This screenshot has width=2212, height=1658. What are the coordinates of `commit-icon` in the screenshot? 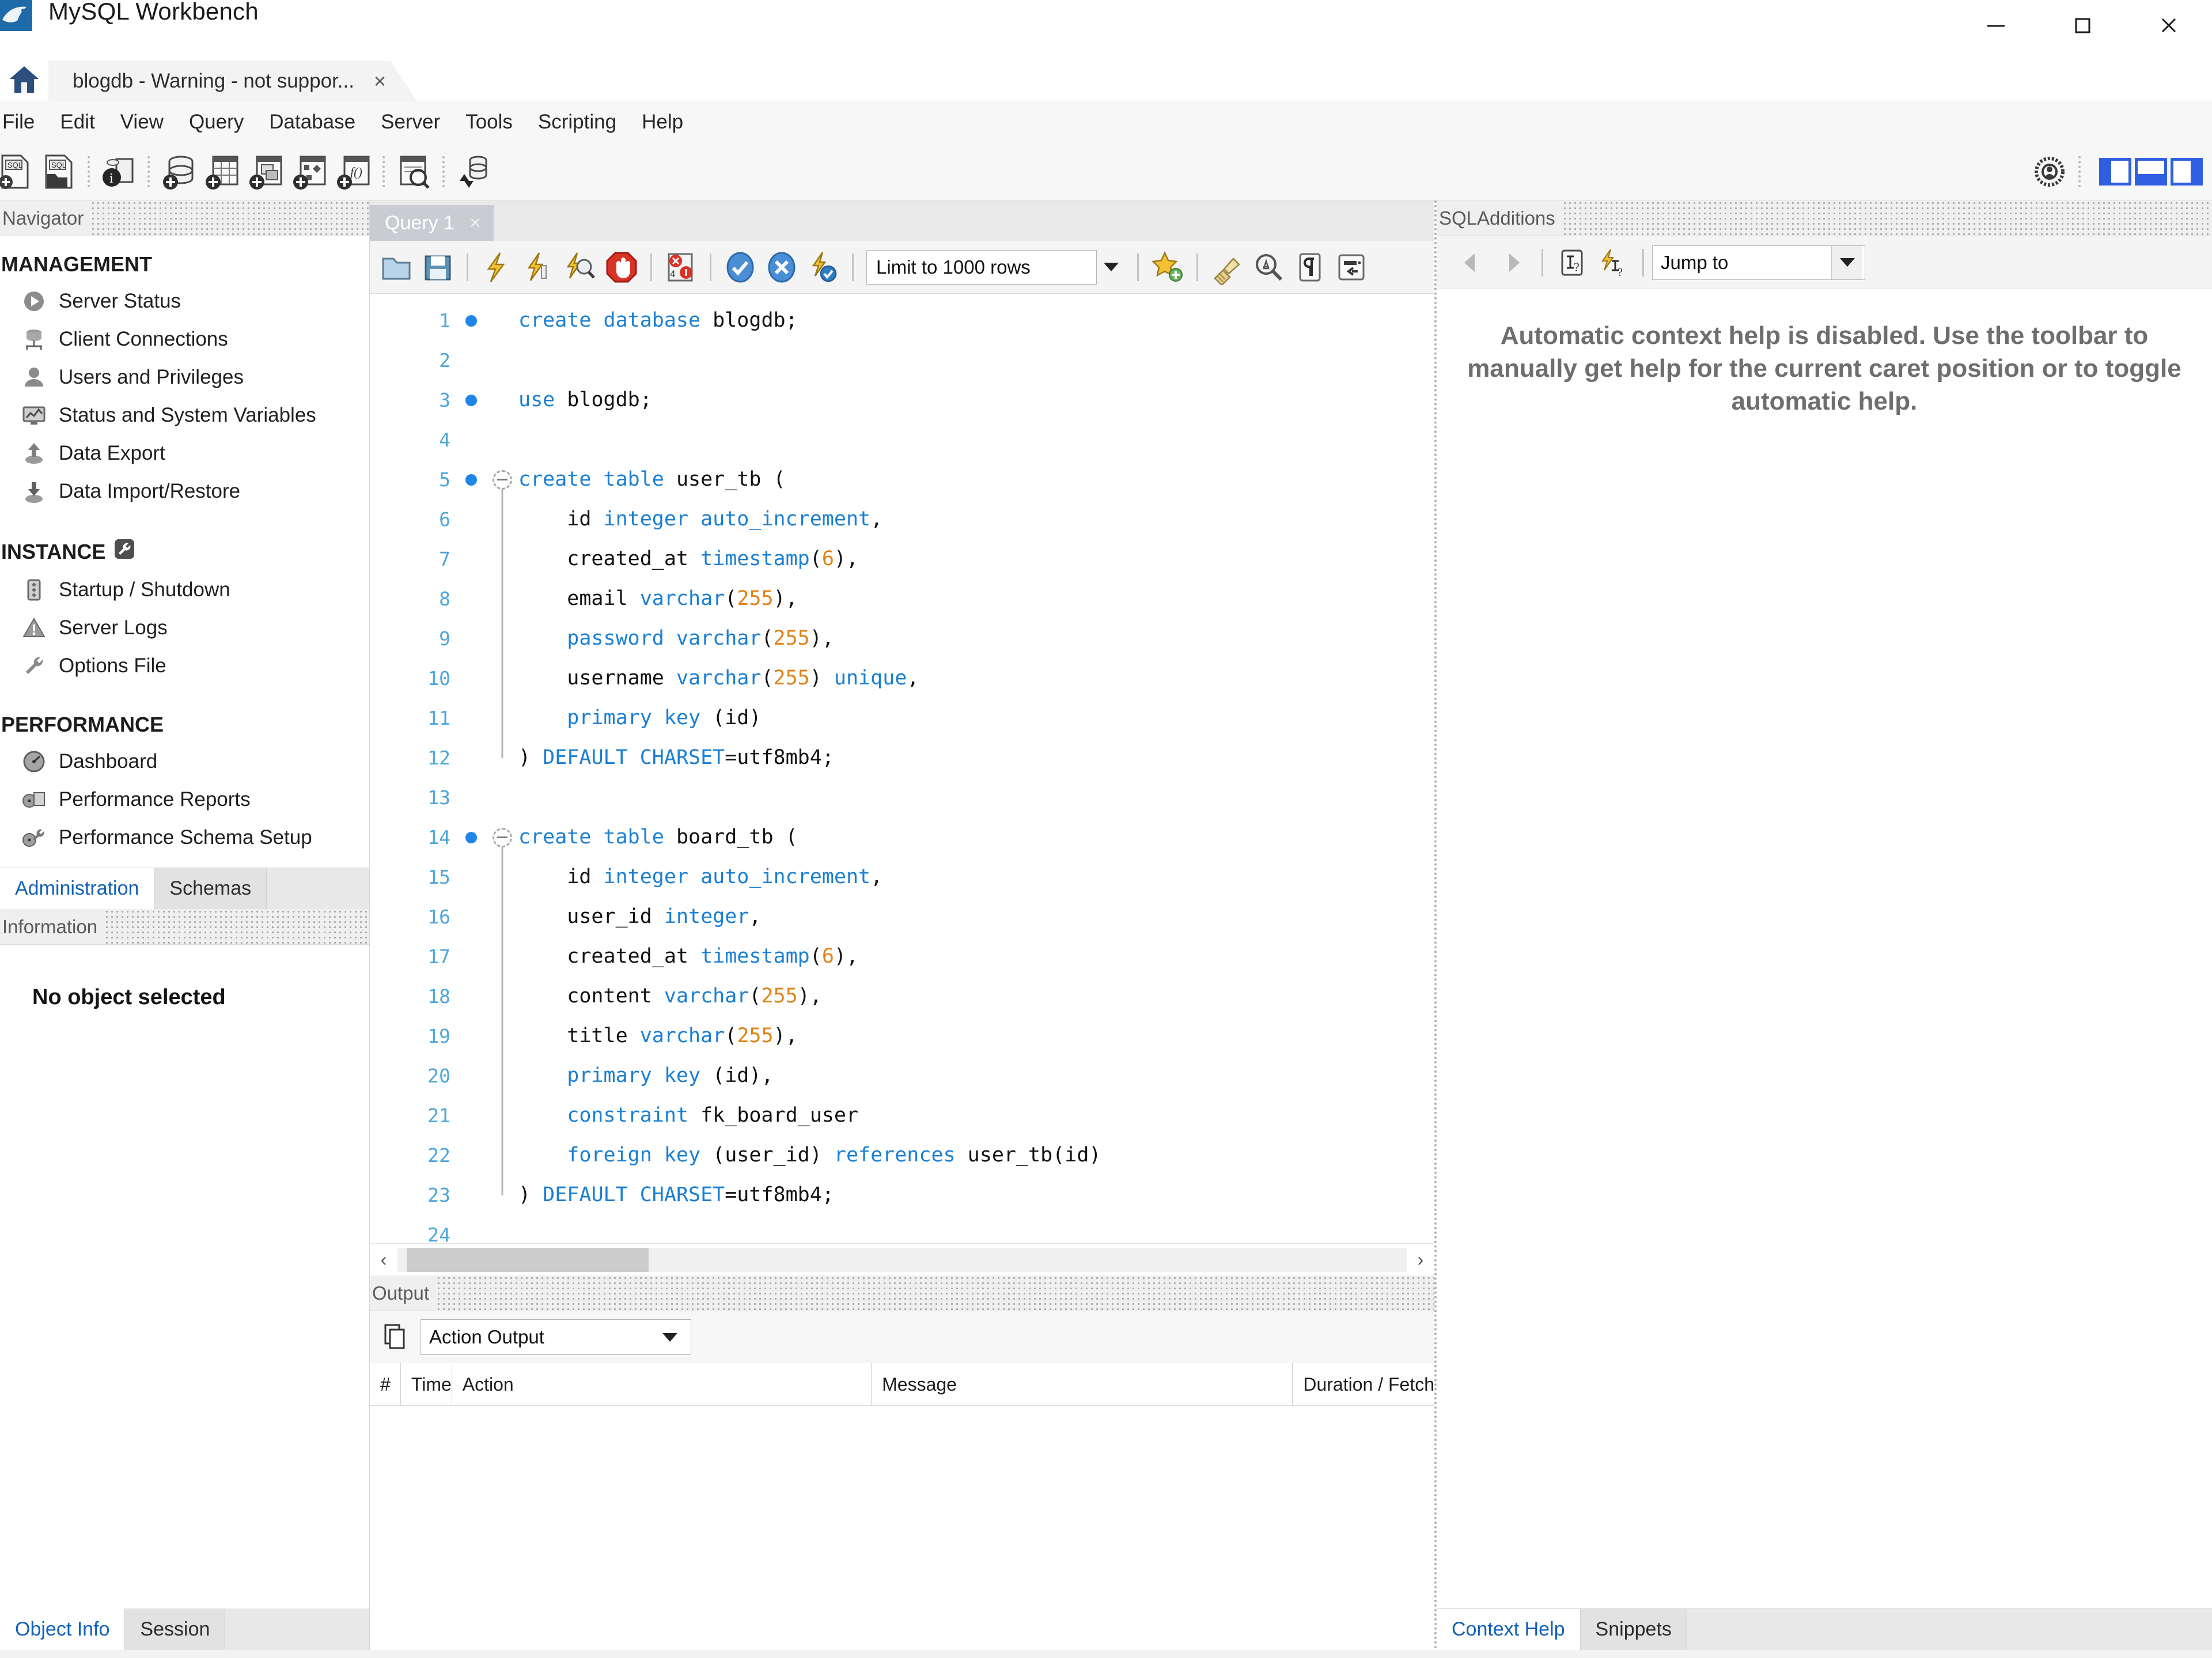 It's located at (740, 267).